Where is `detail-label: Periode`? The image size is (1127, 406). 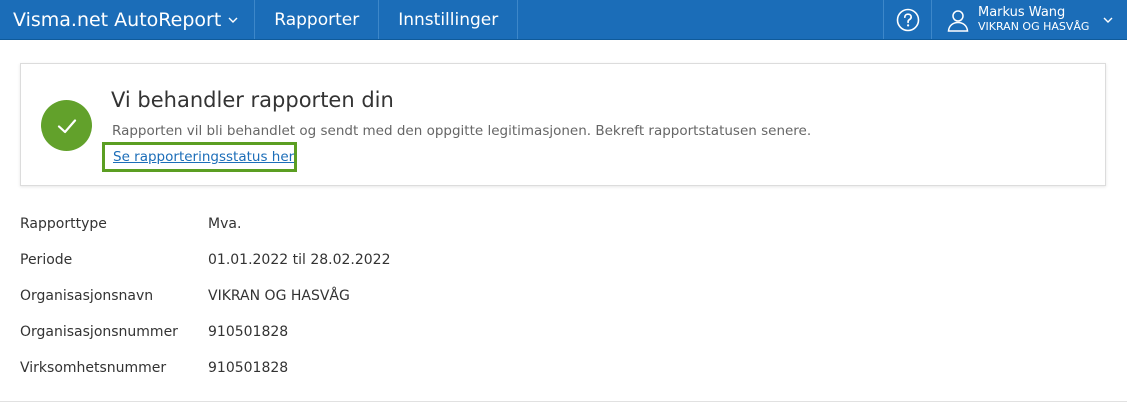 detail-label: Periode is located at coordinates (46, 260).